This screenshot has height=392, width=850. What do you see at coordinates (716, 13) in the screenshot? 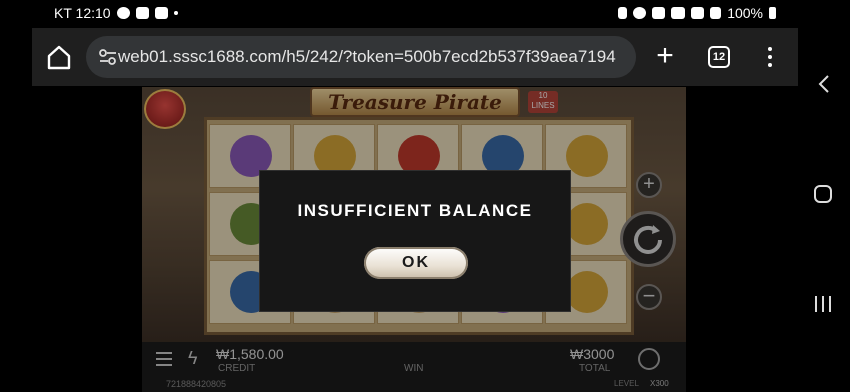
I see `signal-icon` at bounding box center [716, 13].